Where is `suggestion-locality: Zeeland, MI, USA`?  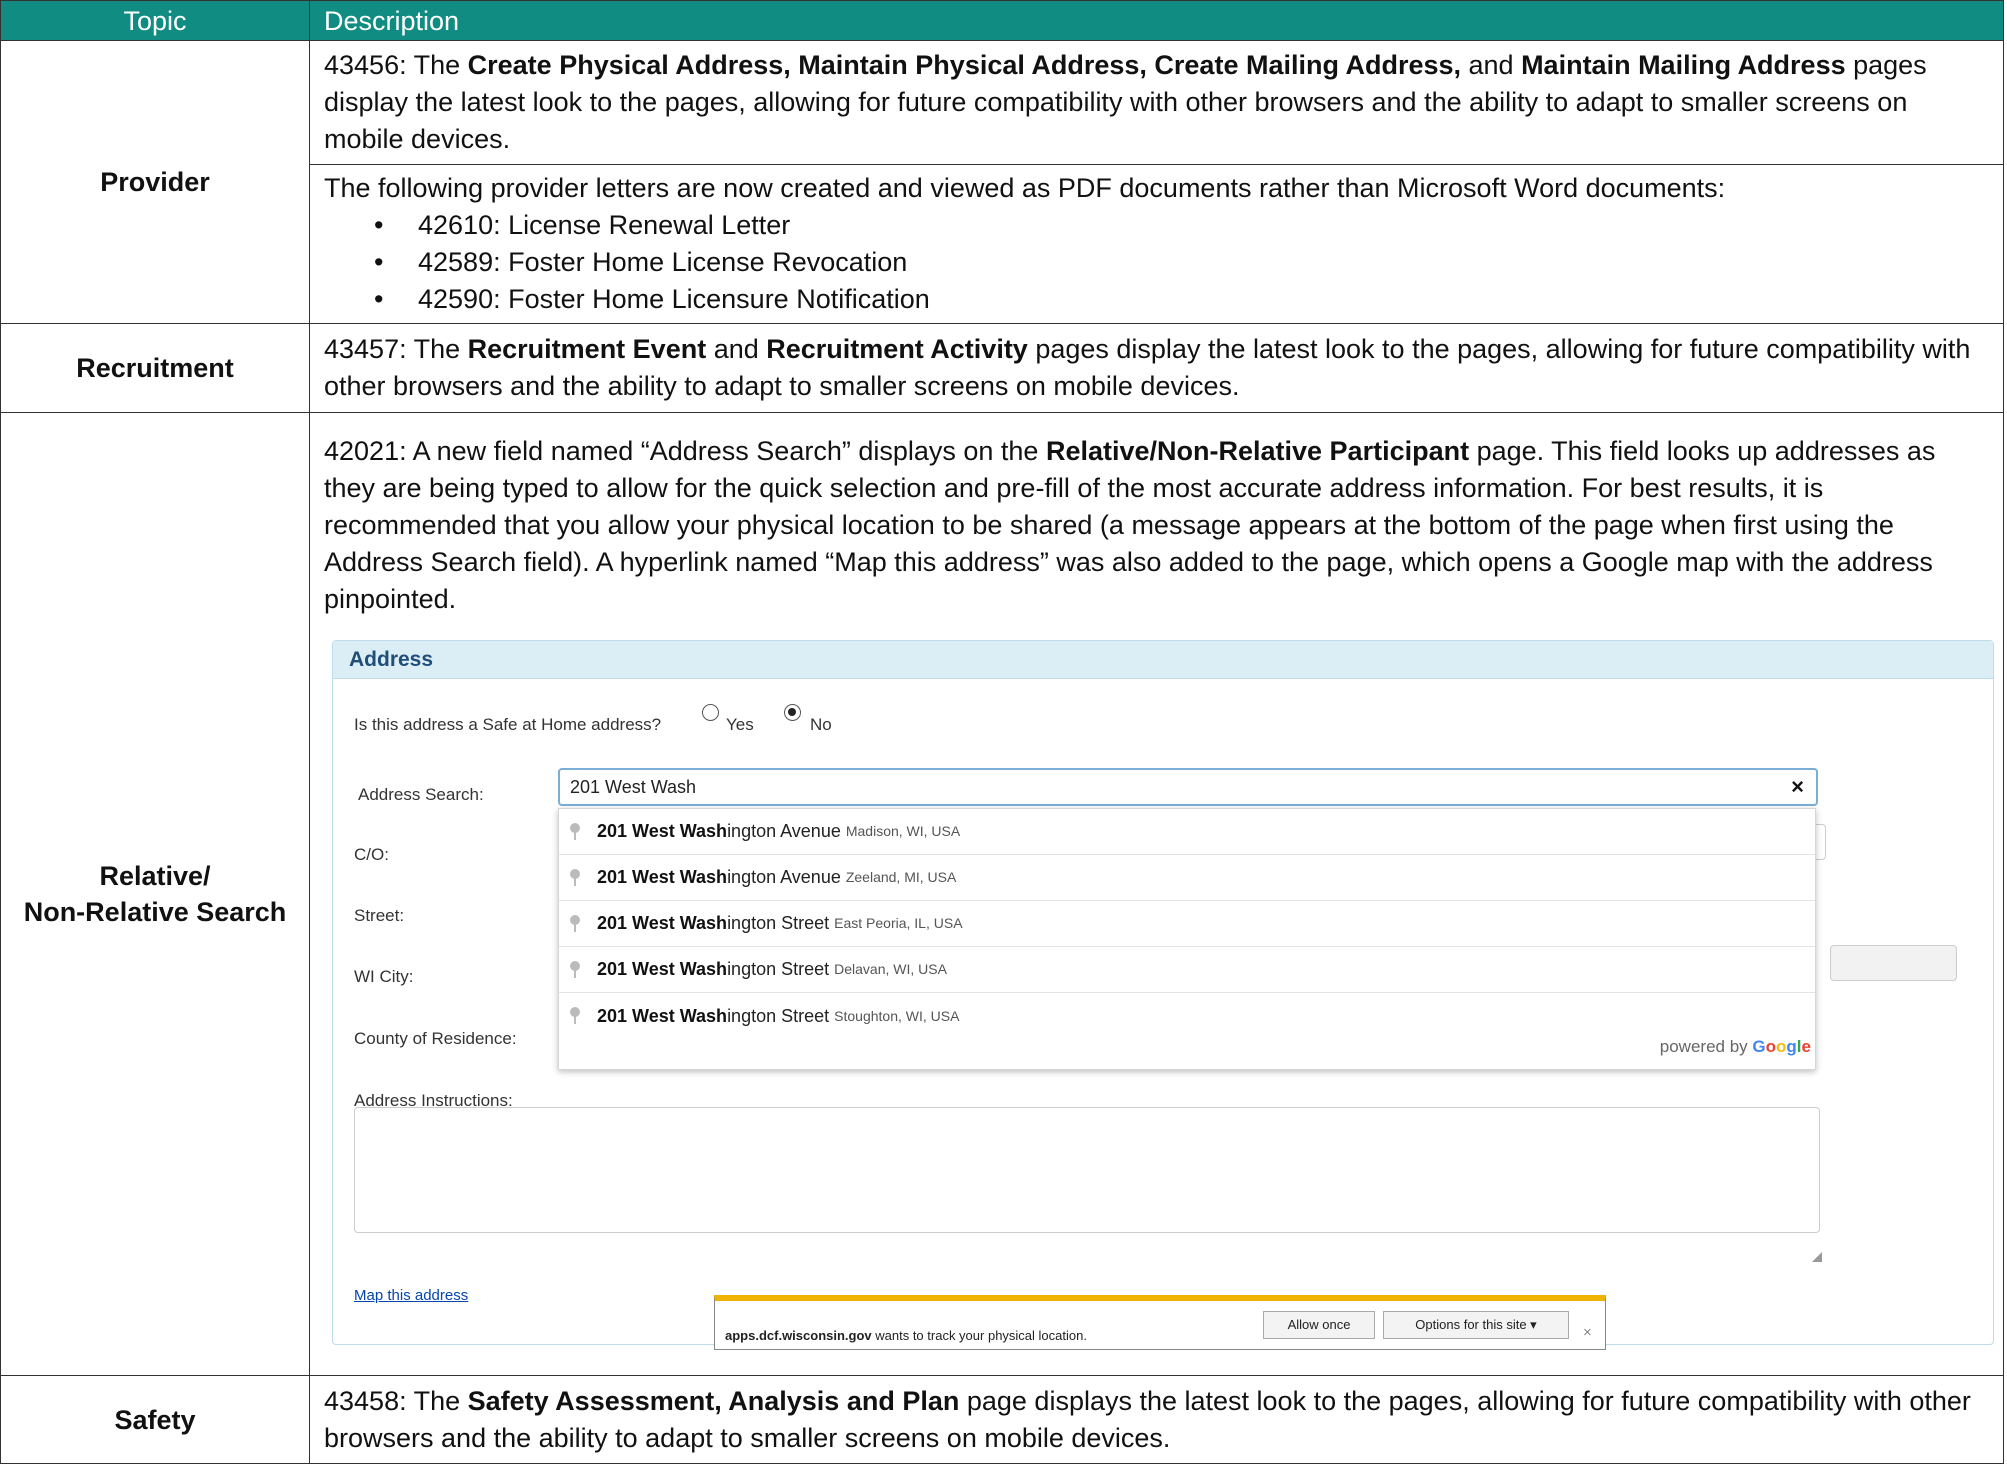
suggestion-locality: Zeeland, MI, USA is located at coordinates (901, 877).